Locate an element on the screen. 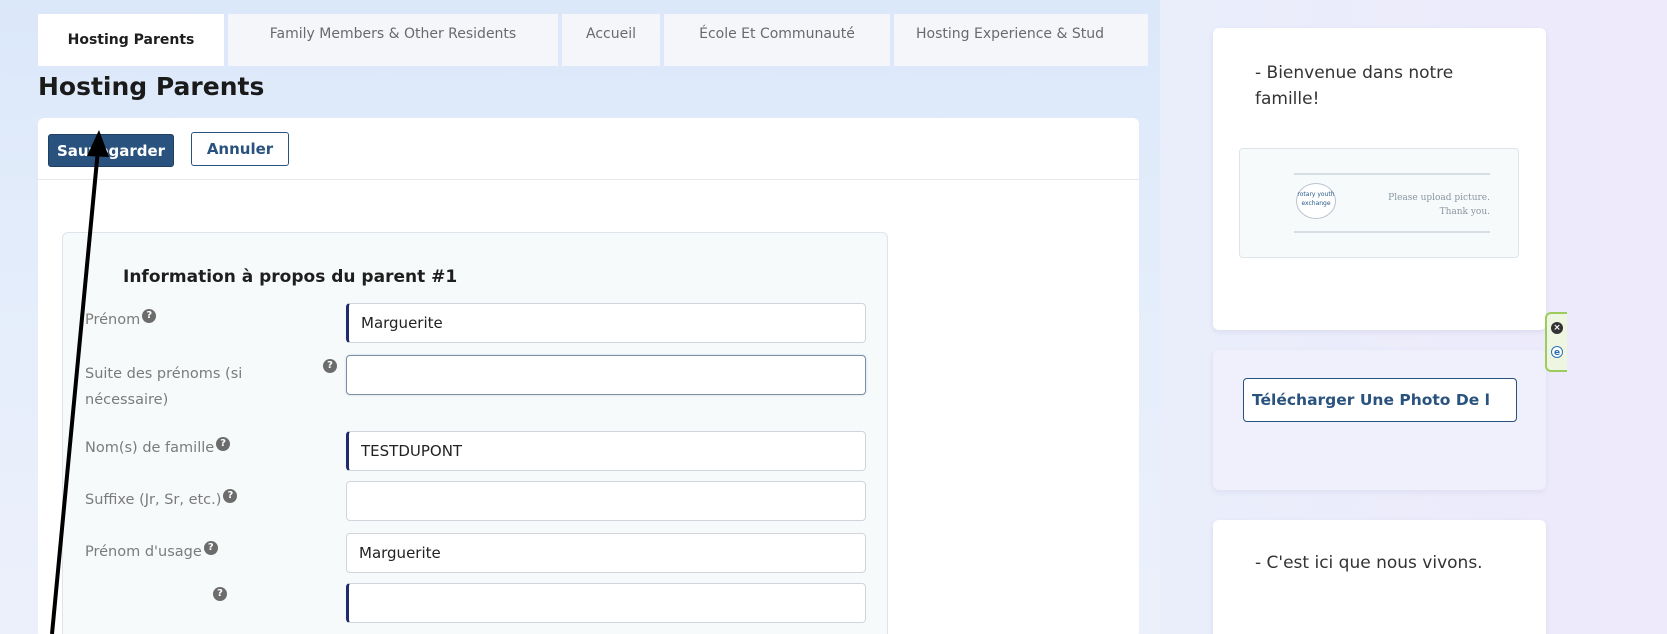 Image resolution: width=1667 pixels, height=634 pixels. field-label-text: Suffixe (Jr, Sr, etc.) is located at coordinates (153, 500).